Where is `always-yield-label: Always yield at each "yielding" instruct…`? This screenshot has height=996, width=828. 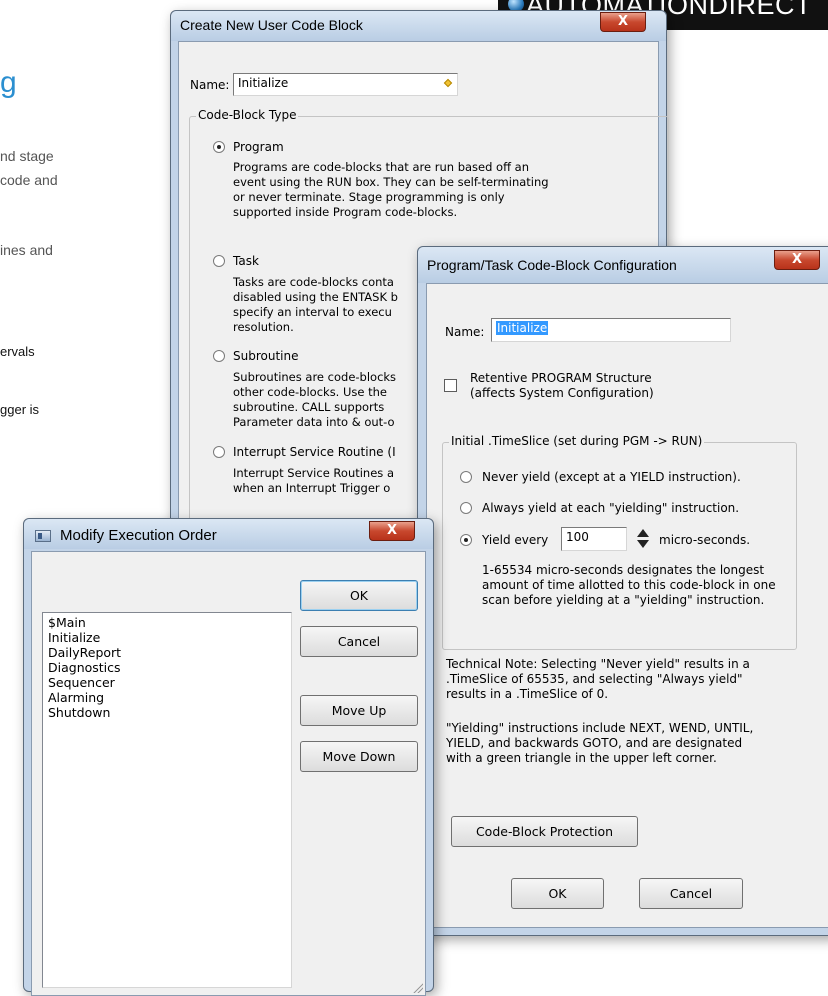
always-yield-label: Always yield at each "yielding" instruct… is located at coordinates (611, 508).